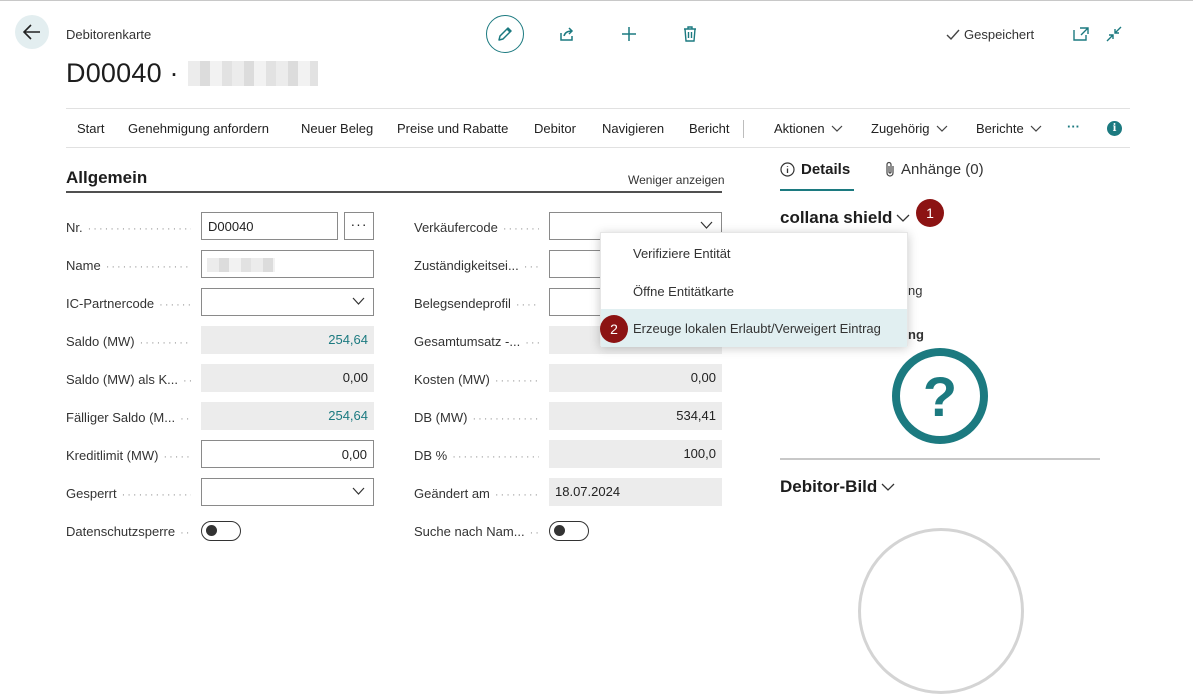 Image resolution: width=1193 pixels, height=694 pixels. I want to click on saved-status: Gespeichert, so click(990, 34).